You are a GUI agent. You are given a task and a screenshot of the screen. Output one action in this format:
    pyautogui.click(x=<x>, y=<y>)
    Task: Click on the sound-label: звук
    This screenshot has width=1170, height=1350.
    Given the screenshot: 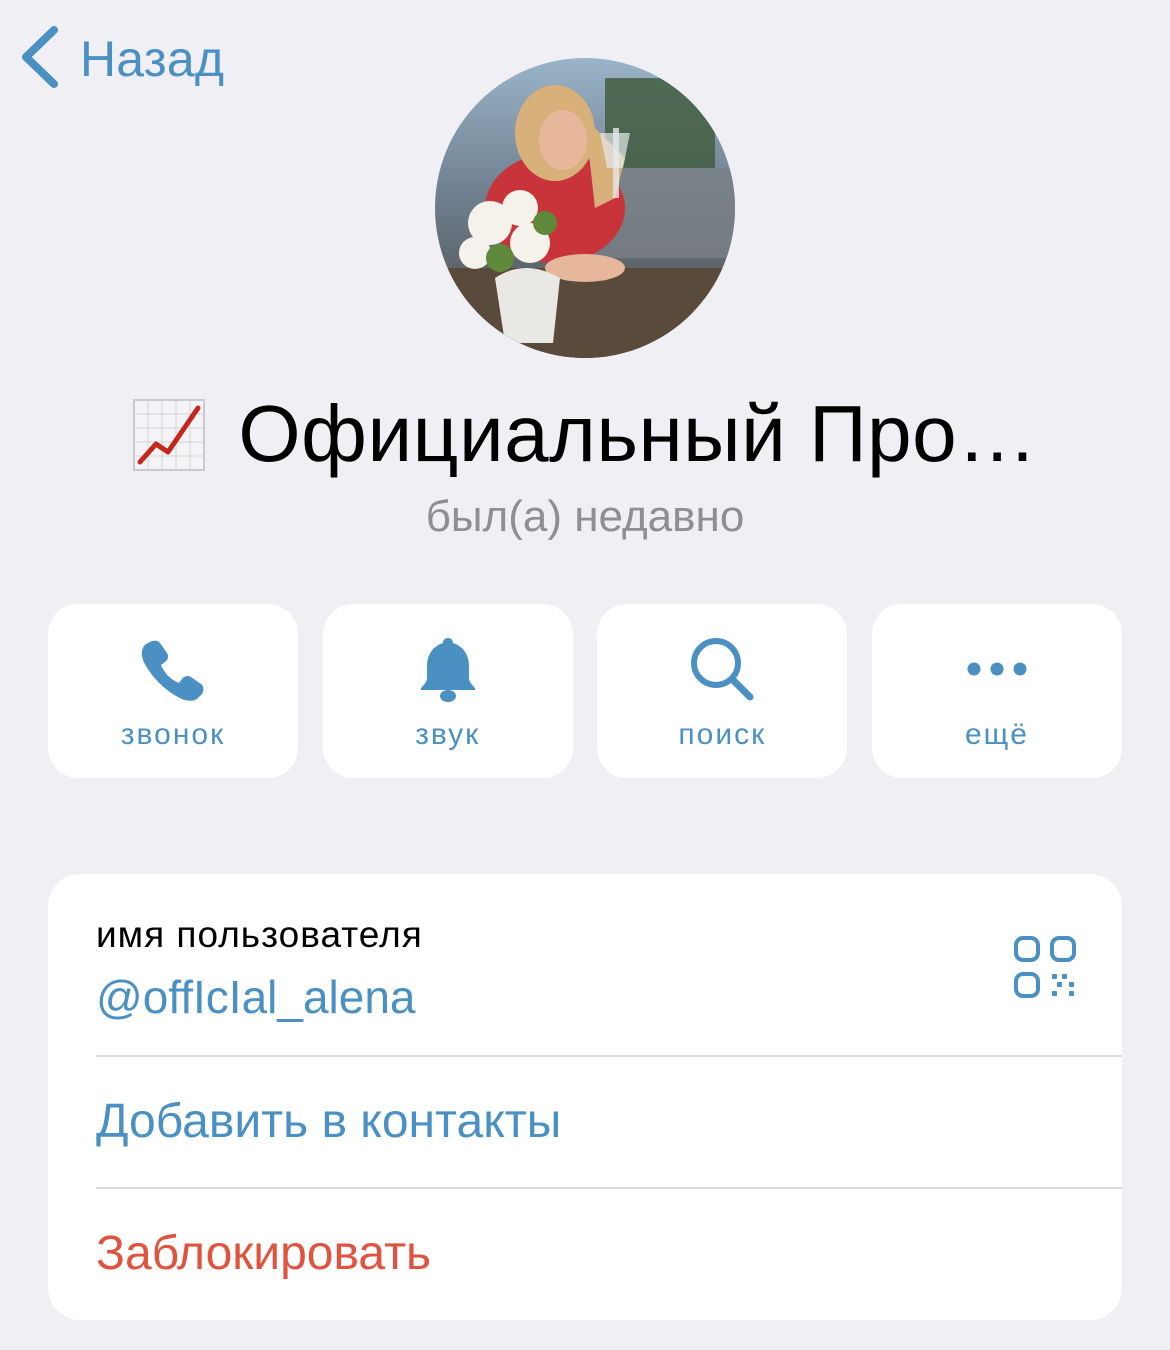 What is the action you would take?
    pyautogui.click(x=448, y=734)
    